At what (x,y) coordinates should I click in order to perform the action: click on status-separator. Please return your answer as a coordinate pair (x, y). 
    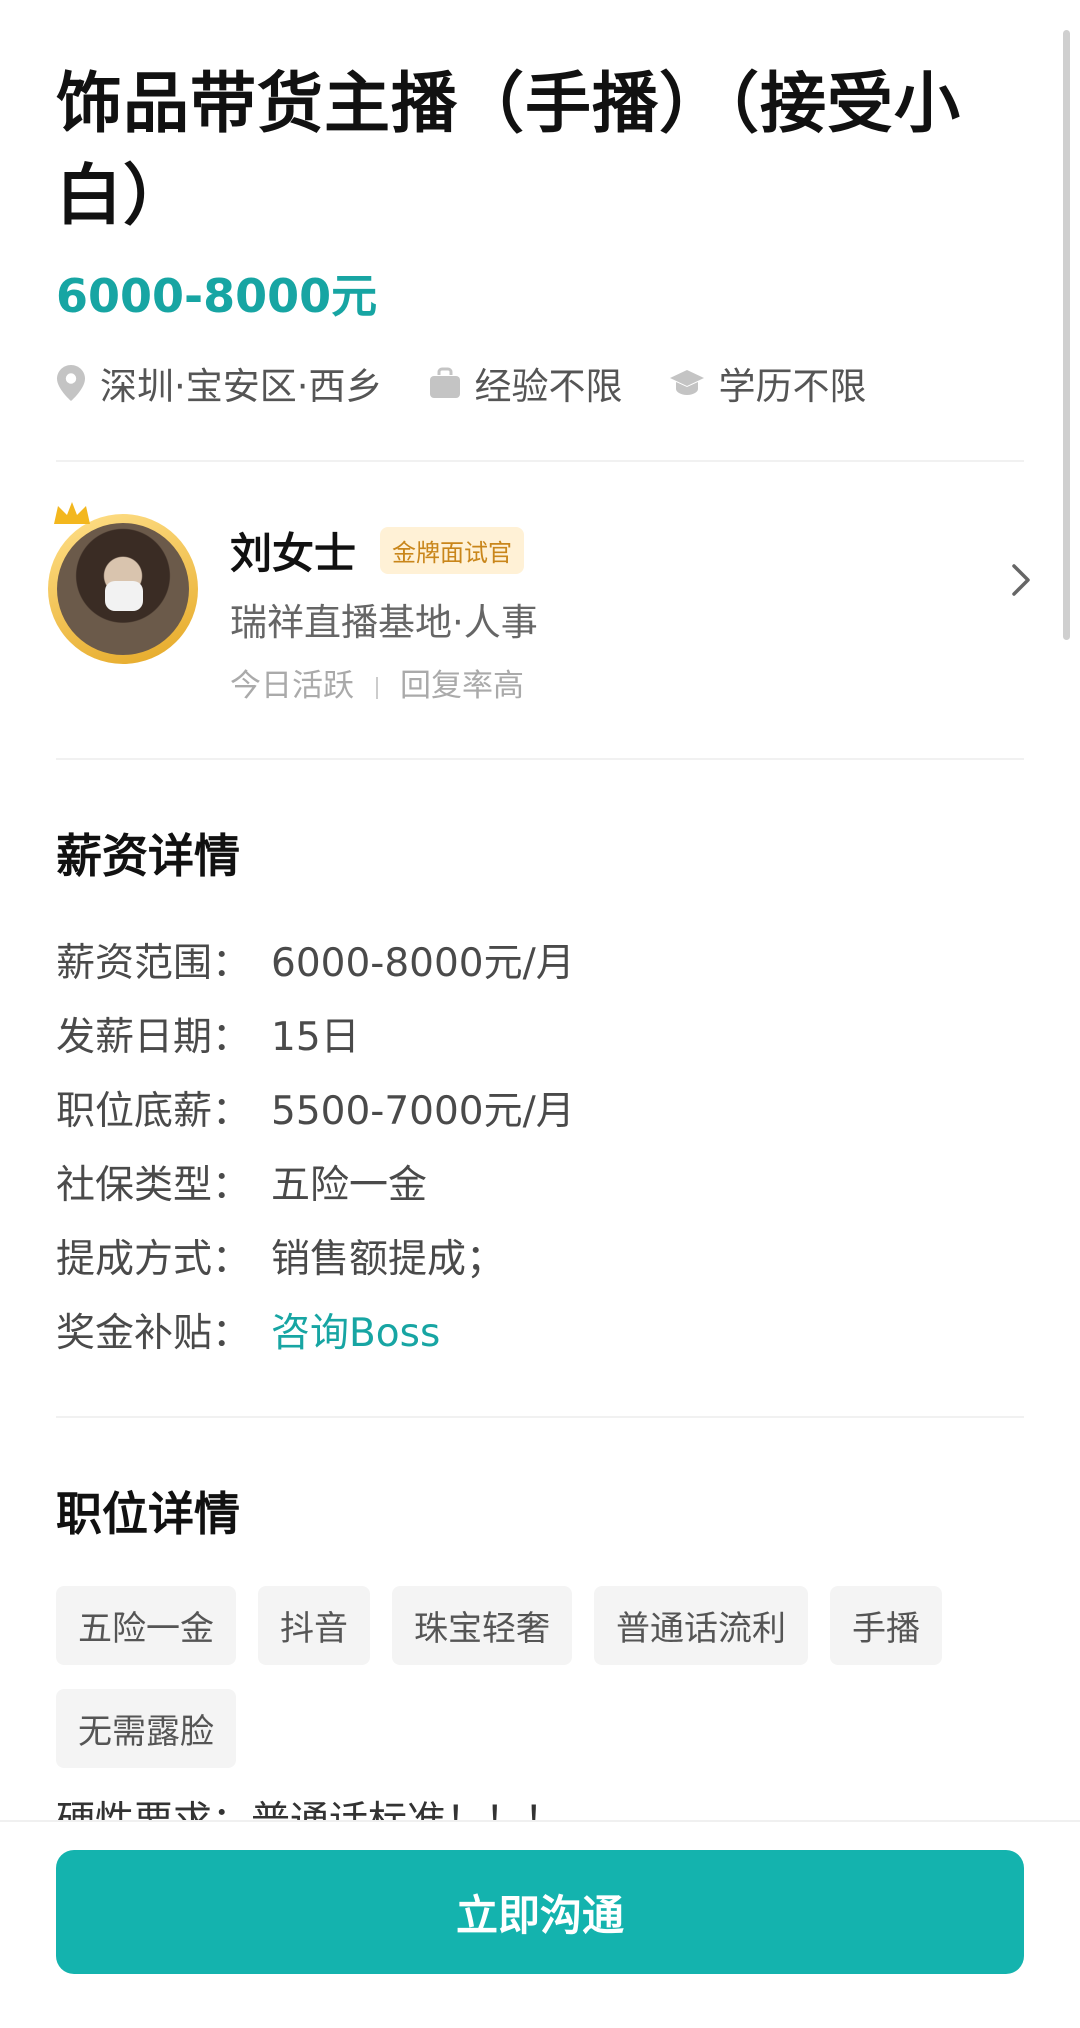
    Looking at the image, I should click on (377, 687).